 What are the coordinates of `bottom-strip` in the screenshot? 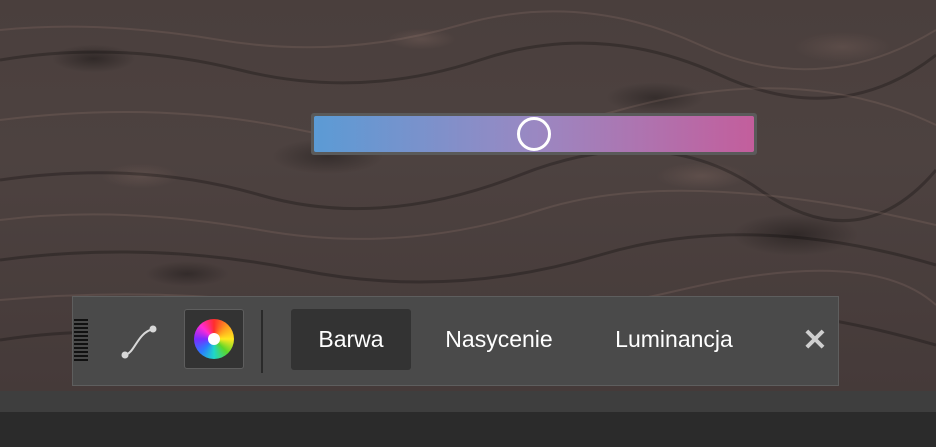 It's located at (468, 401).